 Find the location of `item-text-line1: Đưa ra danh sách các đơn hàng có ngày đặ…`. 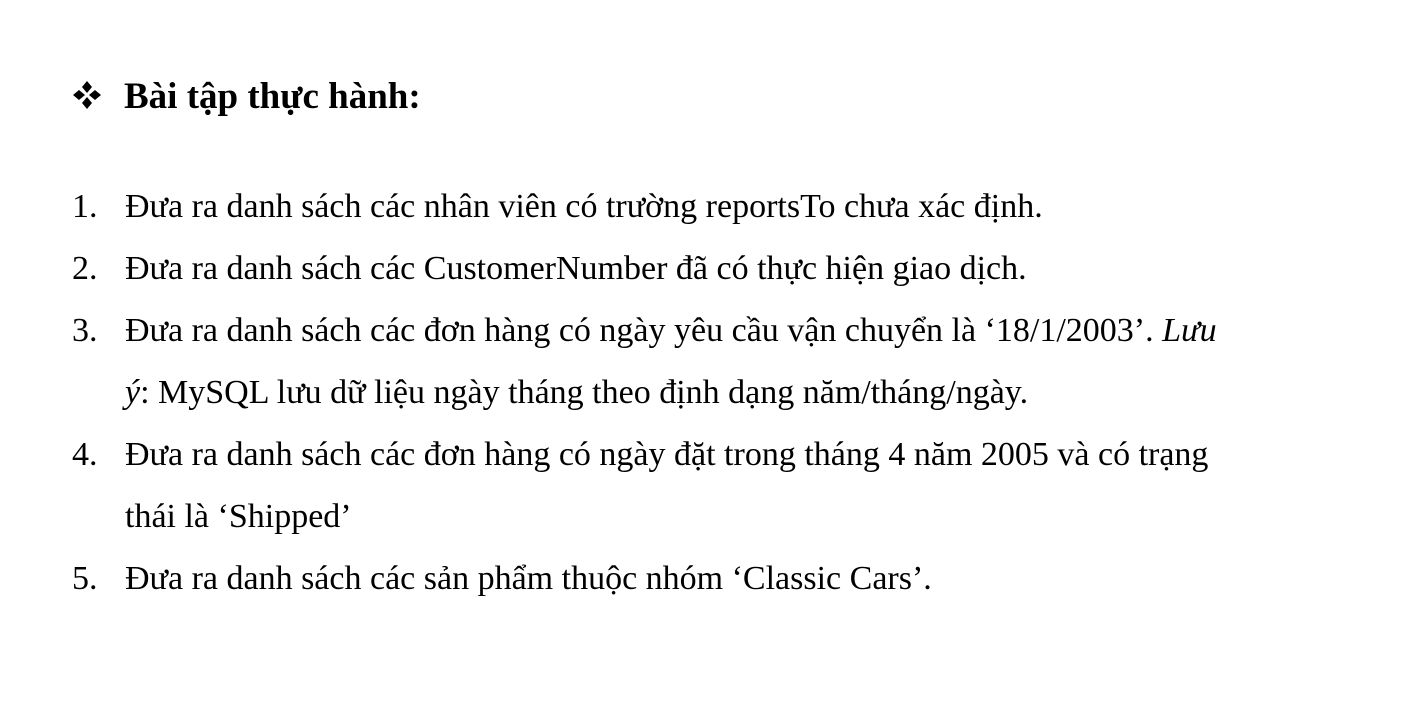

item-text-line1: Đưa ra danh sách các đơn hàng có ngày đặ… is located at coordinates (667, 454).